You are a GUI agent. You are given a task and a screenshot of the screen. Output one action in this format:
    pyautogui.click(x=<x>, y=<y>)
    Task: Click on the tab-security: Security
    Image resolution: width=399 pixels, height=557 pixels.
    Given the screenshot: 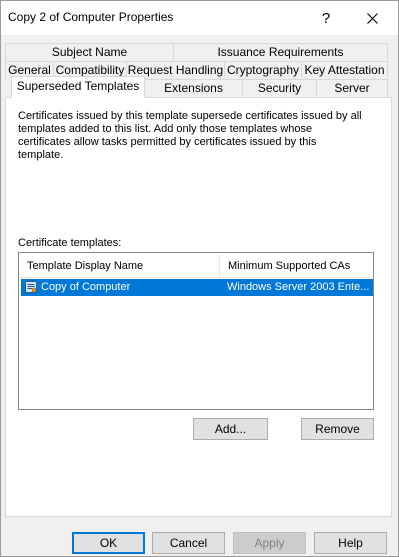 What is the action you would take?
    pyautogui.click(x=279, y=87)
    